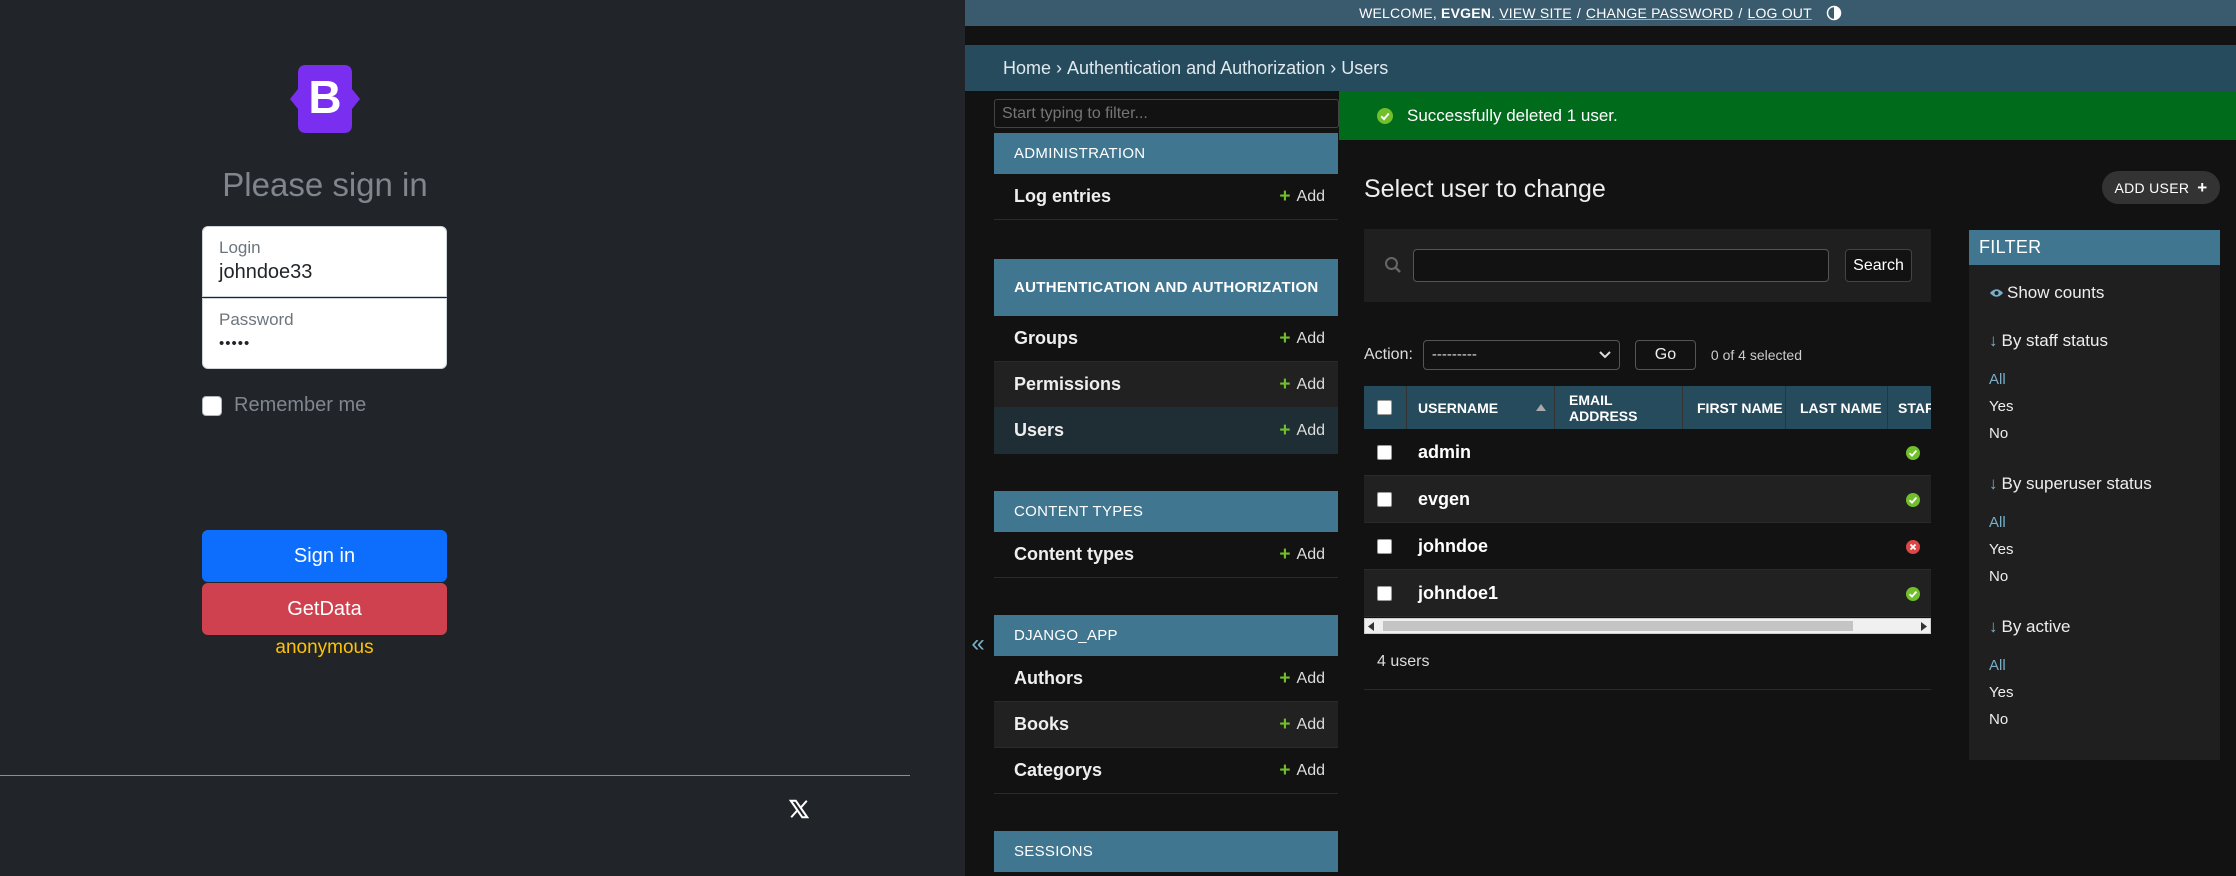  Describe the element at coordinates (1027, 68) in the screenshot. I see `breadcrumb-home: Home` at that location.